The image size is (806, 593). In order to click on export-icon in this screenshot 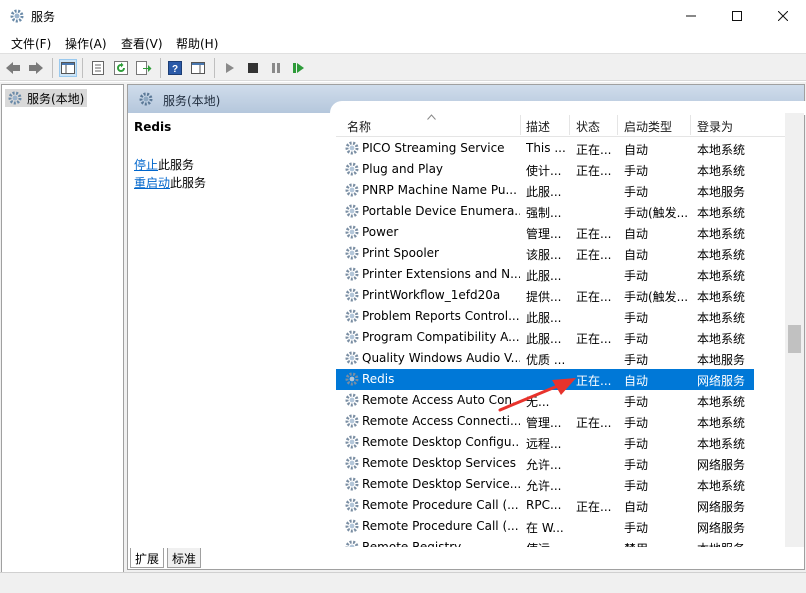, I will do `click(144, 68)`.